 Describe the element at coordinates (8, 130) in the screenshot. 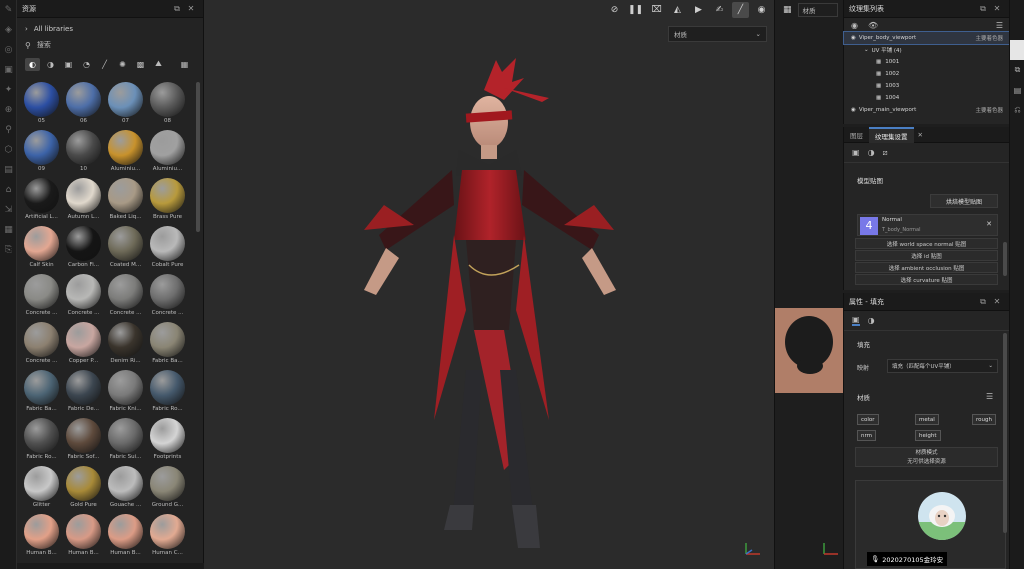

I see `picker-icon: ⚲` at that location.